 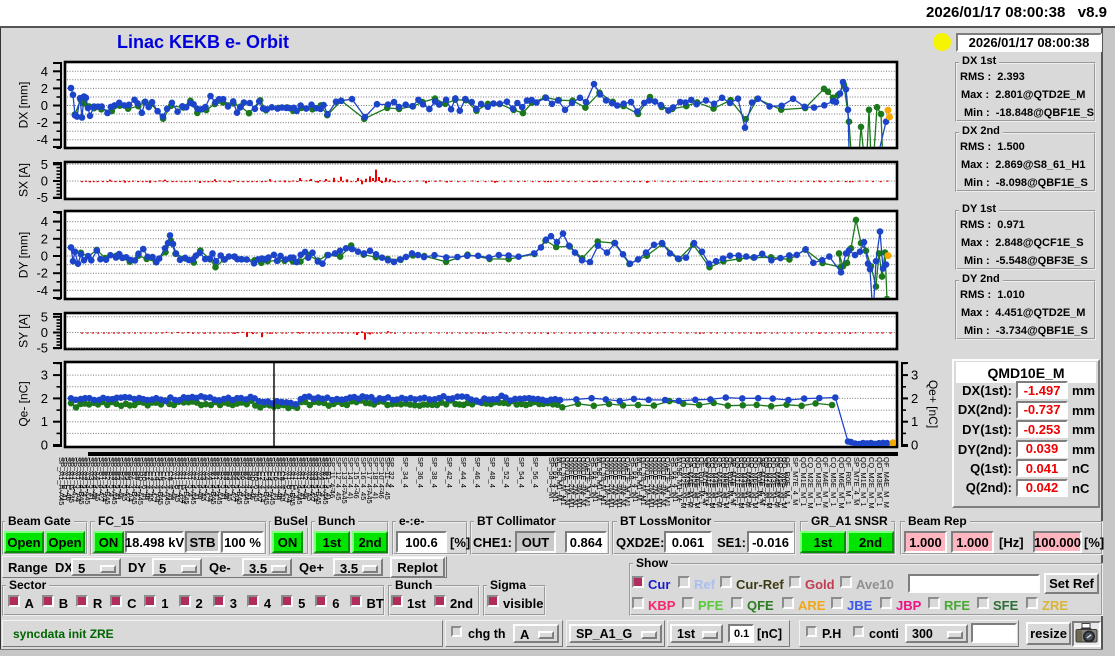 What do you see at coordinates (24, 180) in the screenshot?
I see `svg-text: SX [A]` at bounding box center [24, 180].